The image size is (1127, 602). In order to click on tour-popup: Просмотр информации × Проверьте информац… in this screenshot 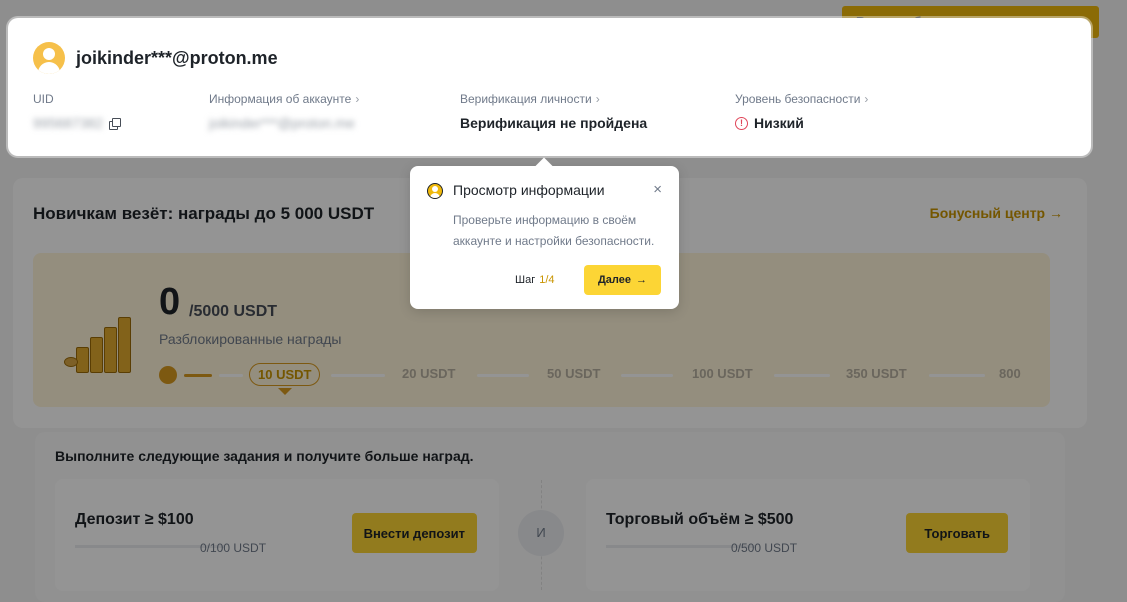, I will do `click(544, 233)`.